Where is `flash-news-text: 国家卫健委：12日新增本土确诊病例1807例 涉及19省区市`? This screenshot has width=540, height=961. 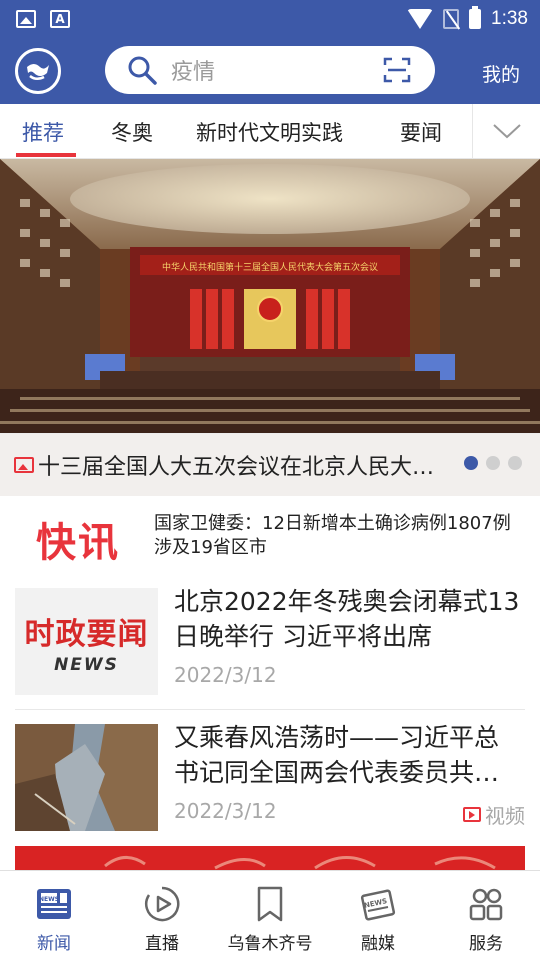 flash-news-text: 国家卫健委：12日新增本土确诊病例1807例 涉及19省区市 is located at coordinates (334, 536).